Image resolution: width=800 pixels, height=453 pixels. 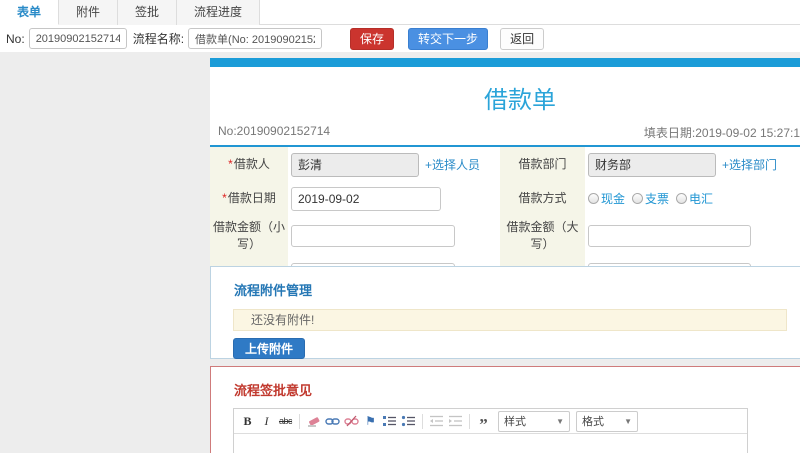 What do you see at coordinates (522, 38) in the screenshot?
I see `back-button: 返回` at bounding box center [522, 38].